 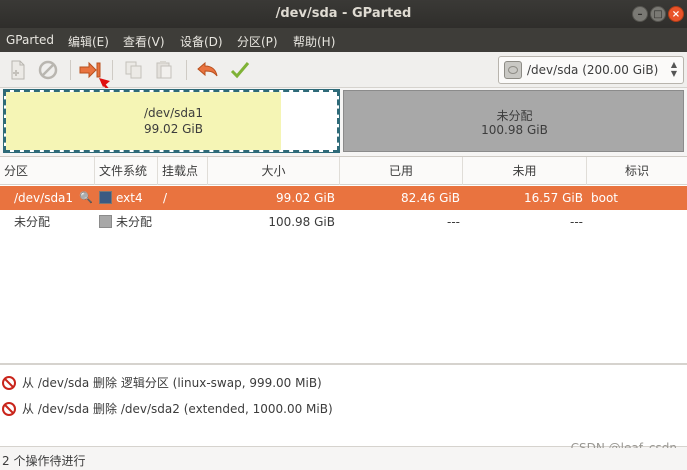 What do you see at coordinates (274, 171) in the screenshot?
I see `column-header-size: 大小` at bounding box center [274, 171].